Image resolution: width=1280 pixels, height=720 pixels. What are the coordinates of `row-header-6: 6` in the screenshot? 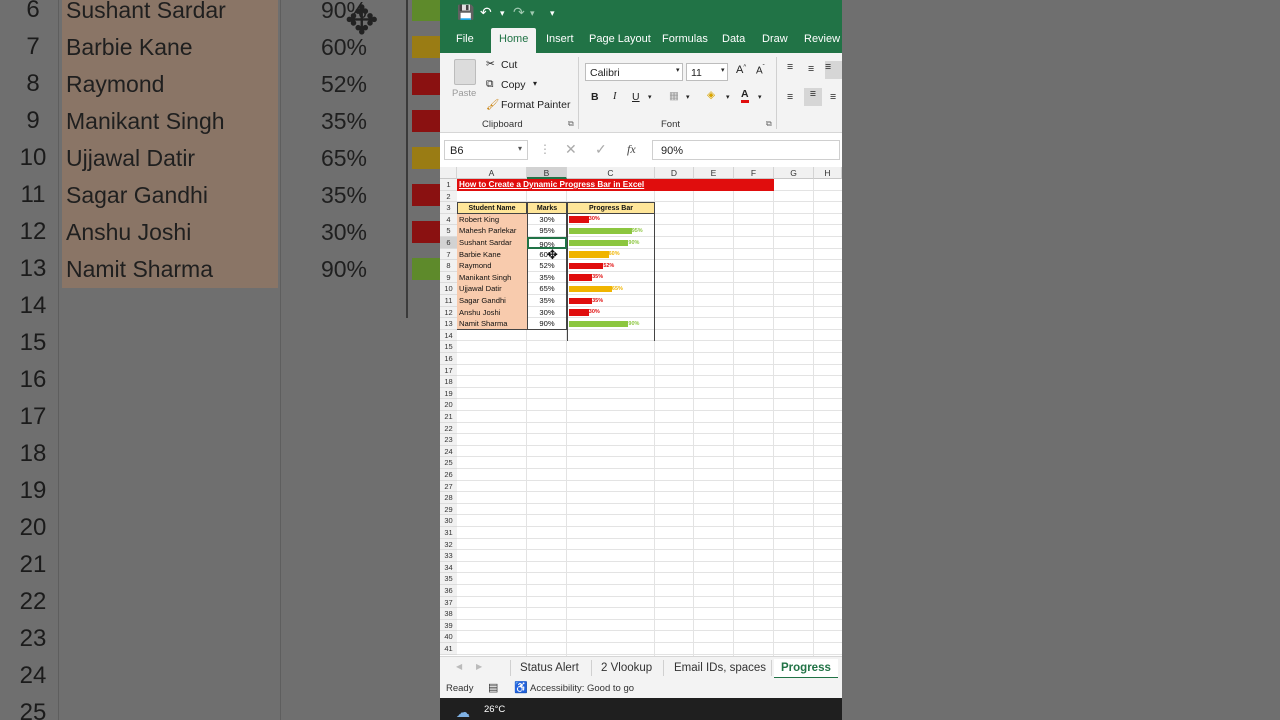 It's located at (448, 243).